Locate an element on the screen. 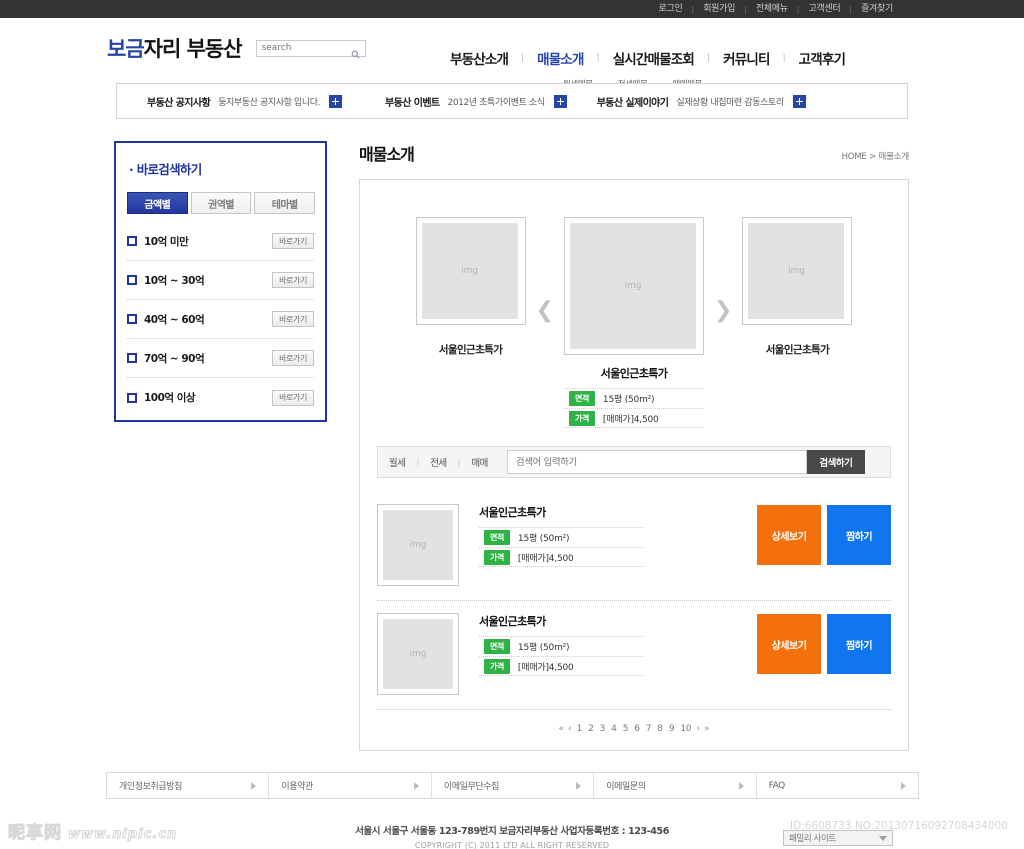 The width and height of the screenshot is (1024, 849). pagination-prev: ‹ is located at coordinates (570, 729).